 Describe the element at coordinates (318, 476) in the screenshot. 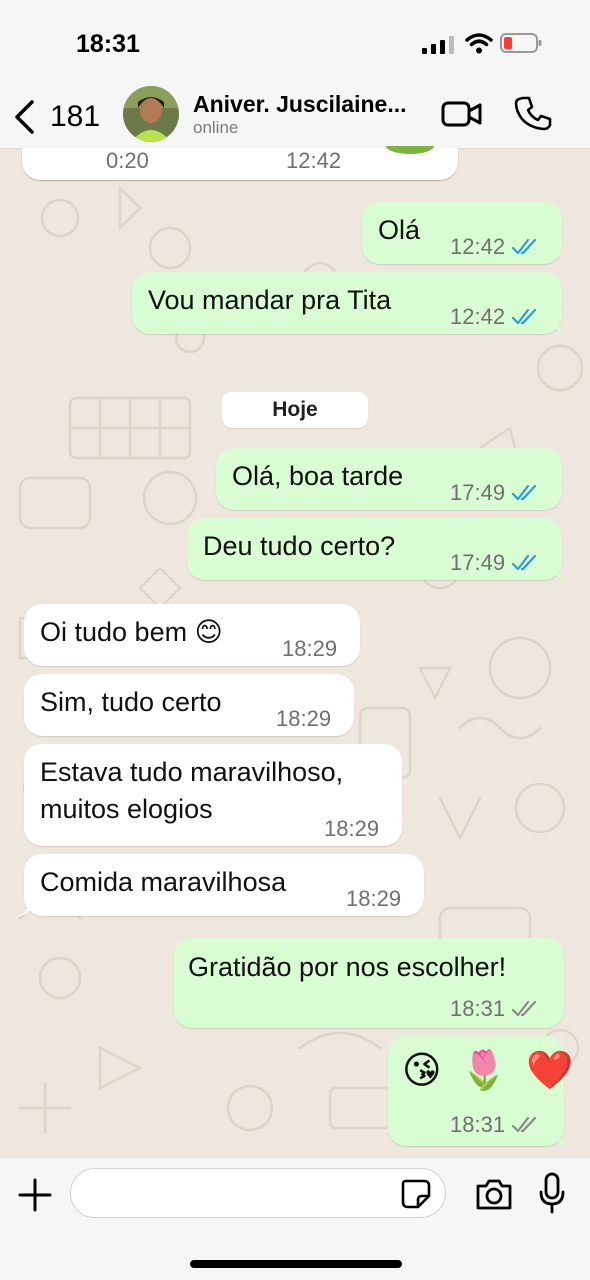

I see `message-text: Olá, boa tarde` at that location.